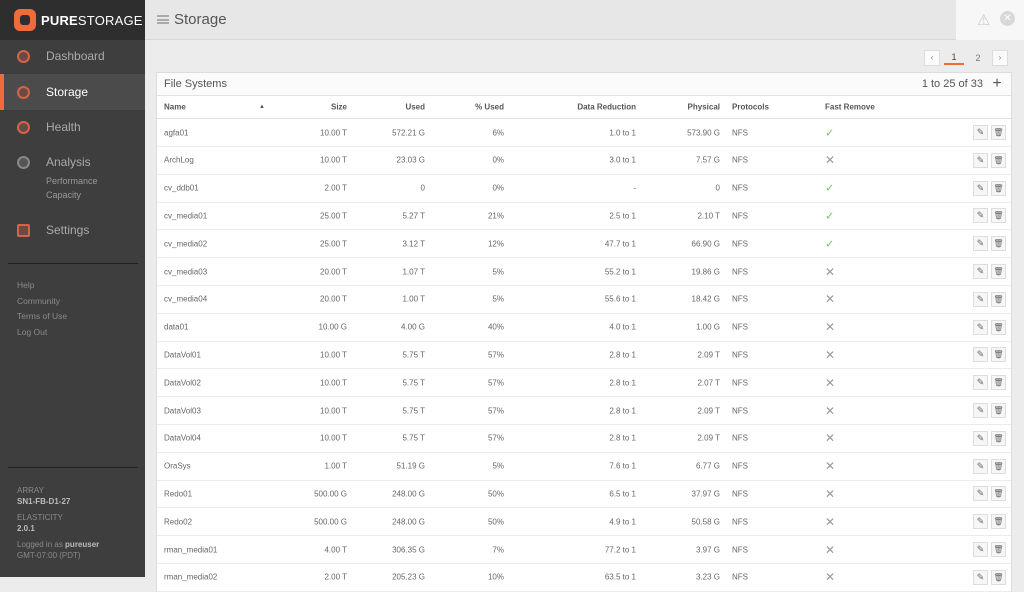 The width and height of the screenshot is (1024, 592). What do you see at coordinates (209, 299) in the screenshot?
I see `file-system-name: cv_media04` at bounding box center [209, 299].